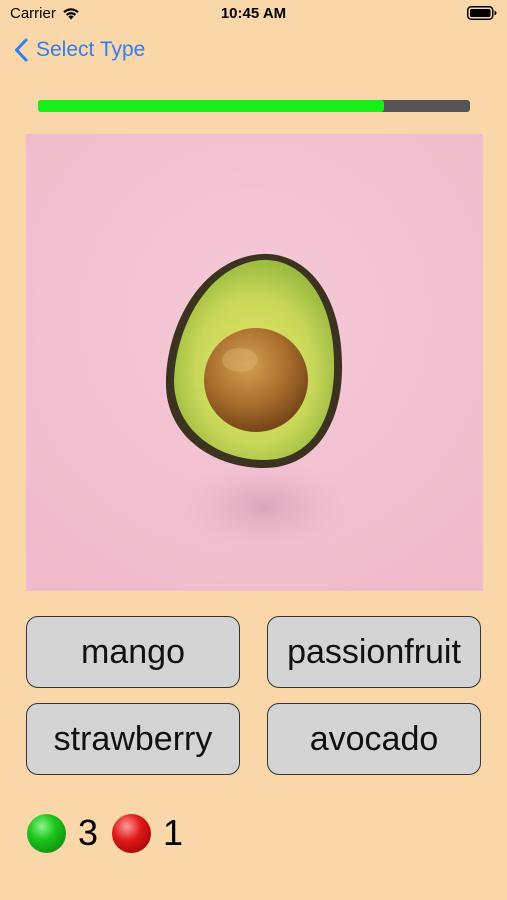  I want to click on answer-button-passionfruit: passionfruit, so click(374, 652).